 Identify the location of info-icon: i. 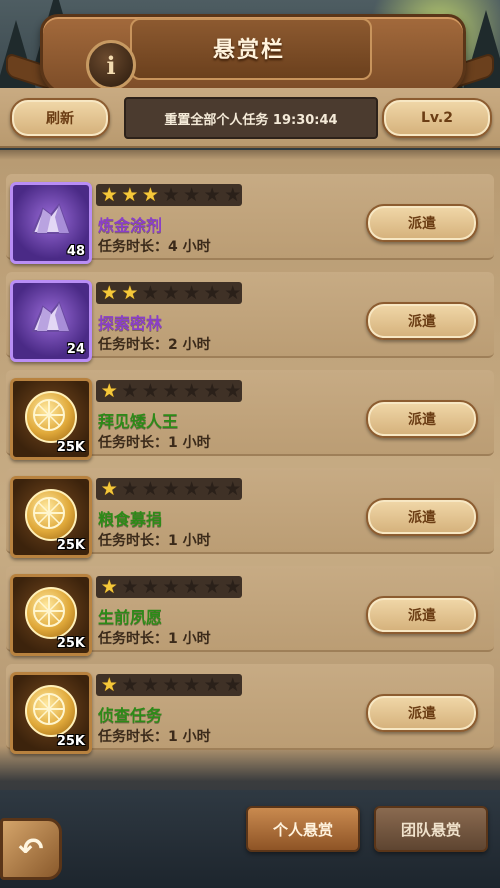
(111, 65).